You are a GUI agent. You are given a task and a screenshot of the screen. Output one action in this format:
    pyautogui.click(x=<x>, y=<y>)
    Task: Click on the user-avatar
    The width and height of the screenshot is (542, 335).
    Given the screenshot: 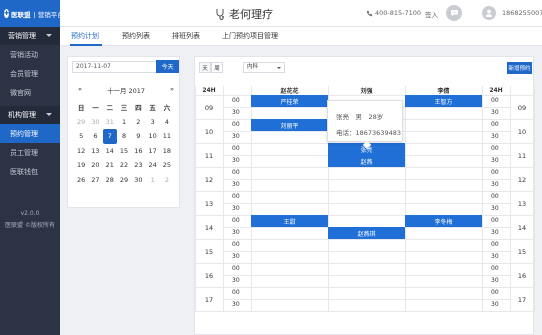 What is the action you would take?
    pyautogui.click(x=489, y=13)
    